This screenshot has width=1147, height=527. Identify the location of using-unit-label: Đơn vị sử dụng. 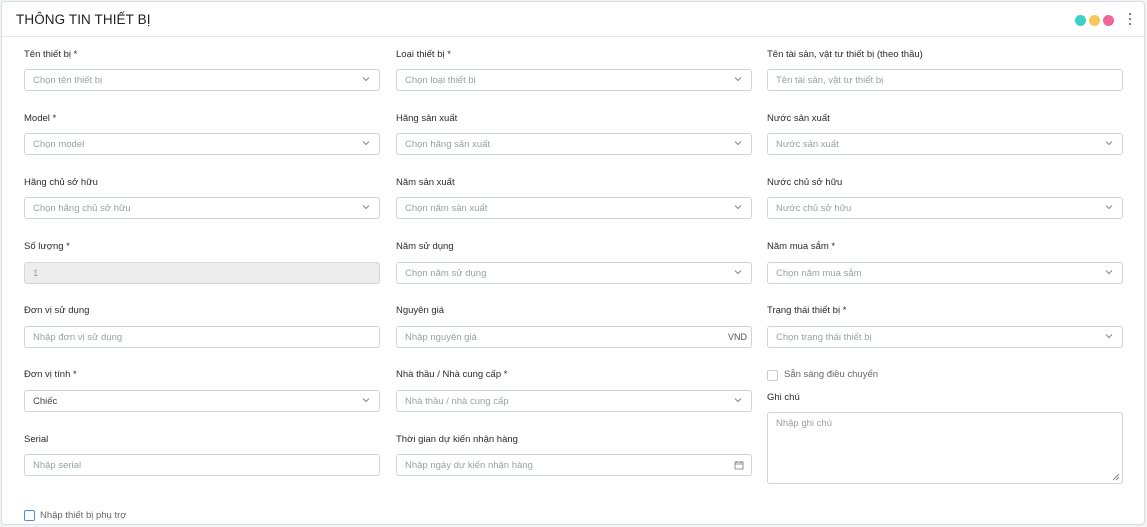
(57, 310).